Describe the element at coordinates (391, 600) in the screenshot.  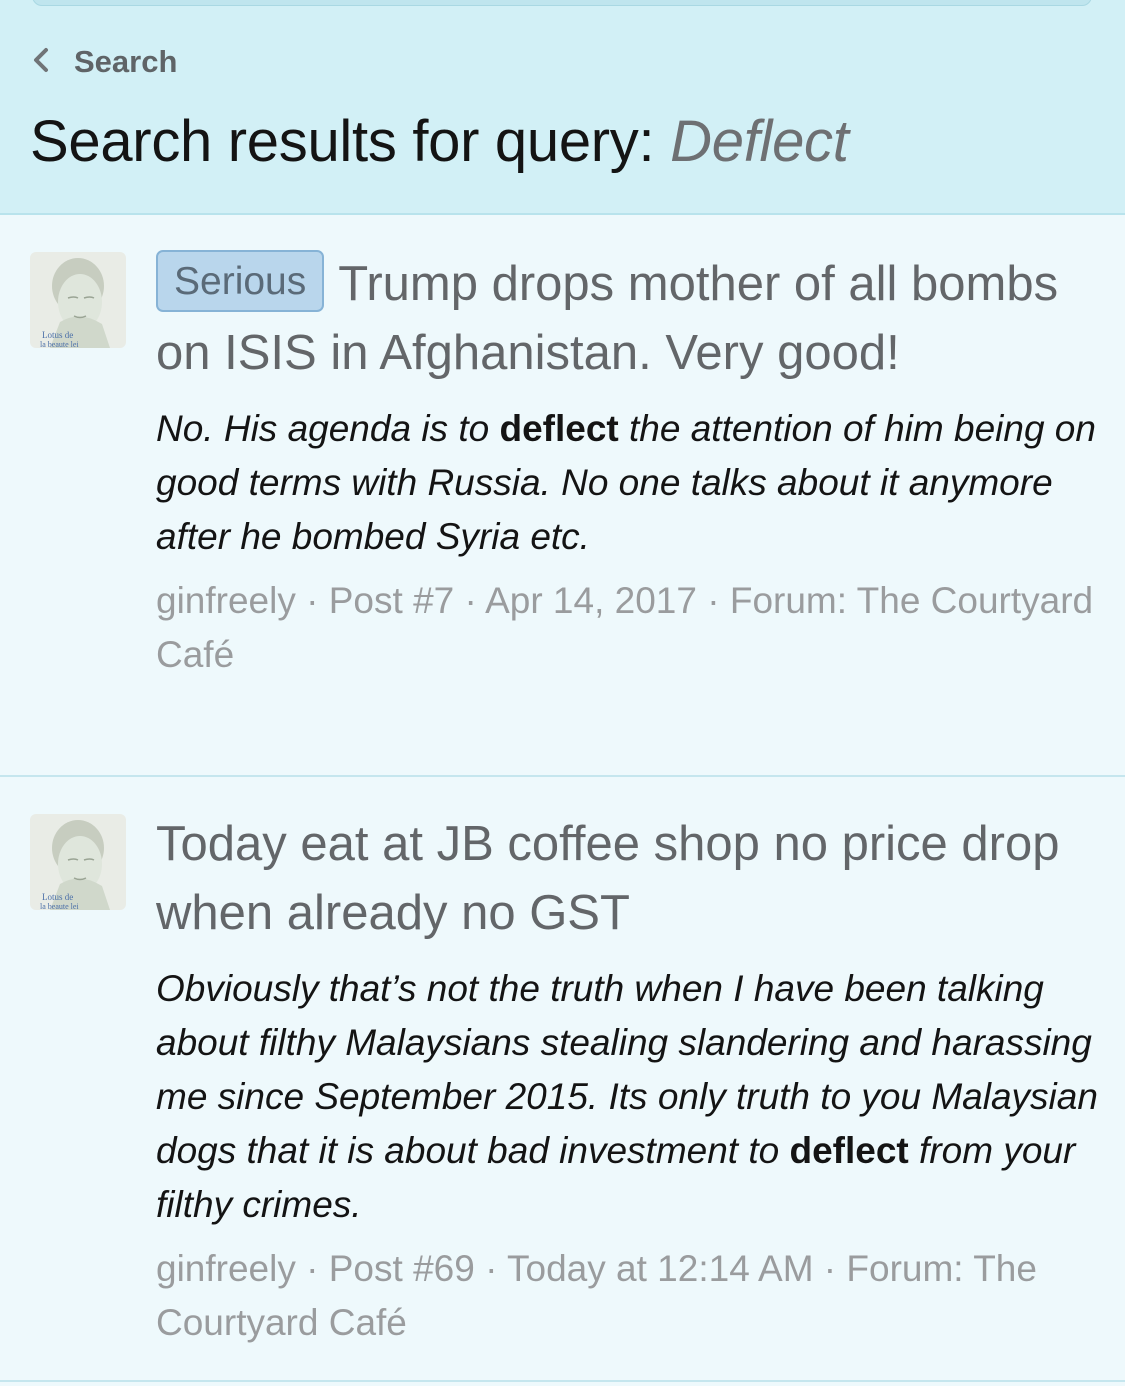
I see `post-number: Post #7` at that location.